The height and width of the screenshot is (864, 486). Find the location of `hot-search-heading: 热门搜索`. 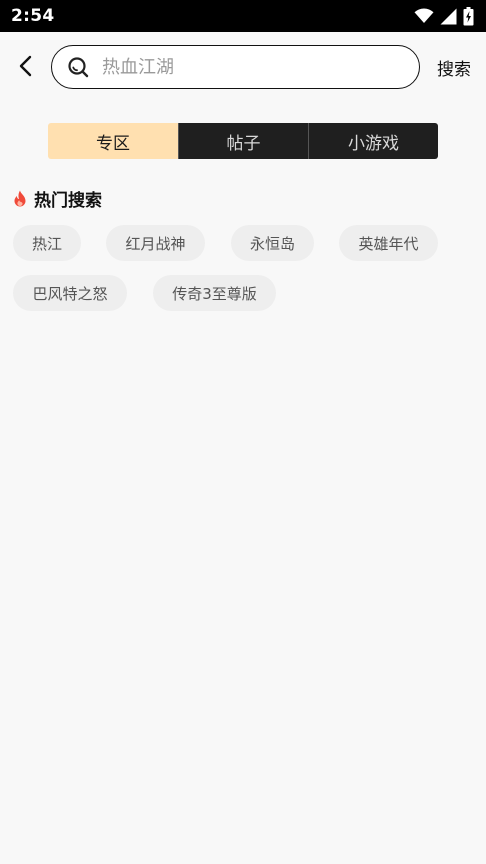

hot-search-heading: 热门搜索 is located at coordinates (57, 198).